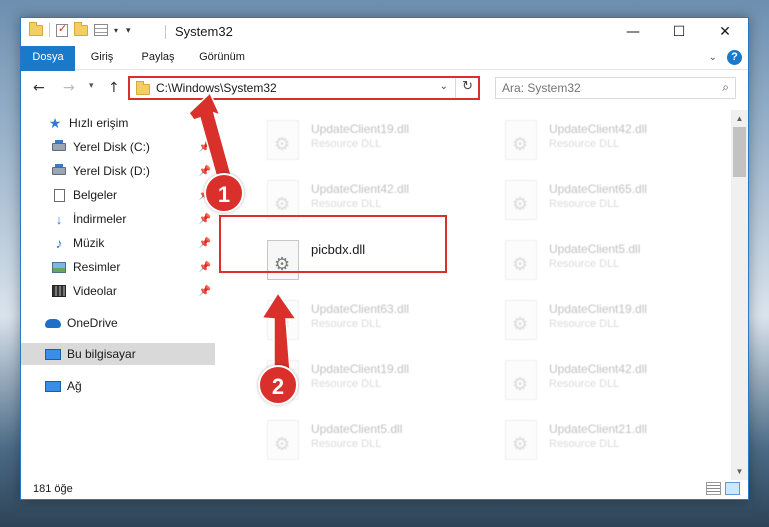  What do you see at coordinates (210, 137) in the screenshot?
I see `arrow-to-address-bar` at bounding box center [210, 137].